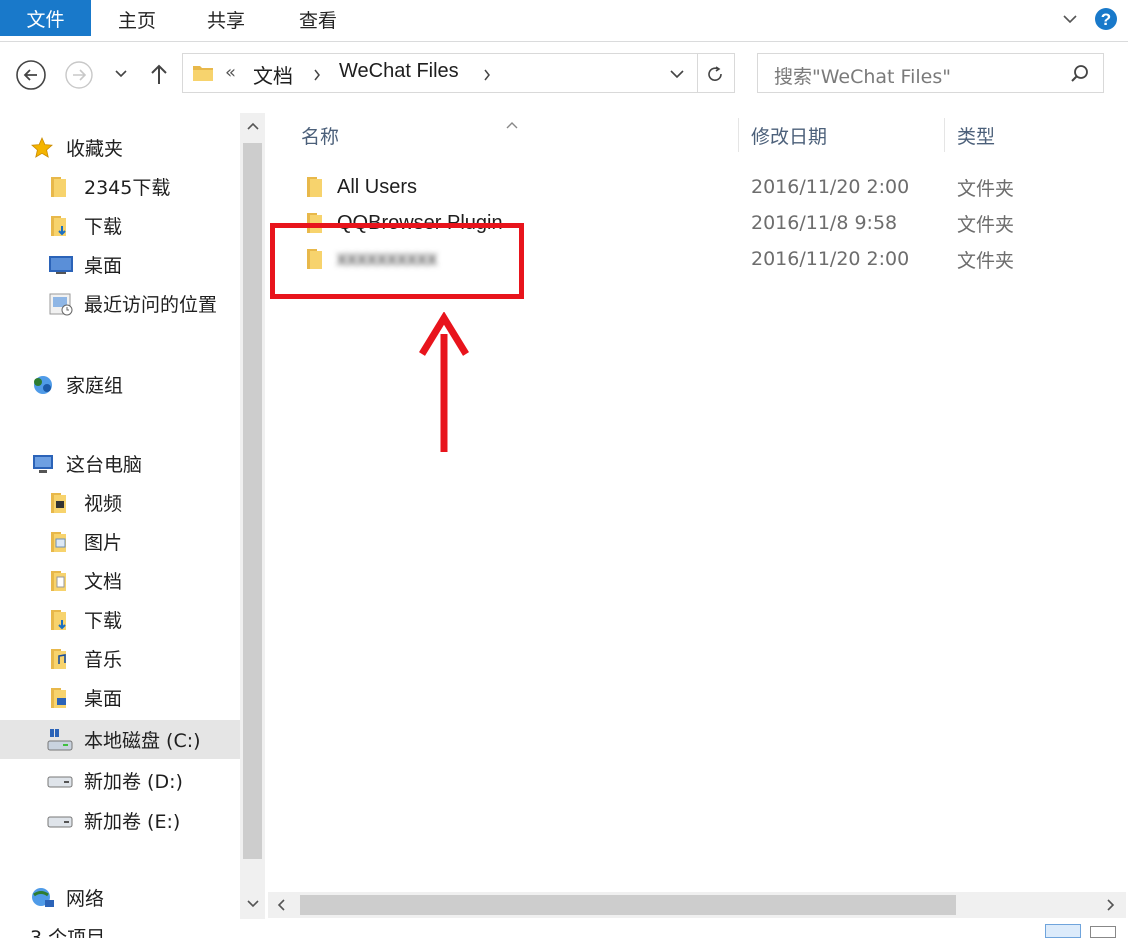 The image size is (1128, 938). Describe the element at coordinates (677, 74) in the screenshot. I see `address-history-icon` at that location.